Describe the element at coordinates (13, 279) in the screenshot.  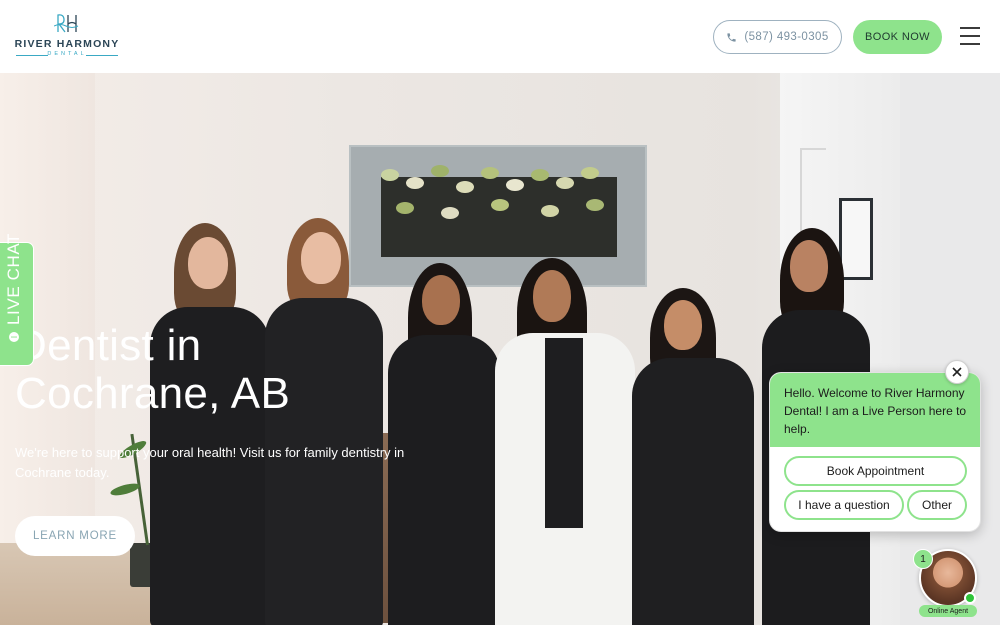
I see `live-chat-label: LIVE CHAT` at that location.